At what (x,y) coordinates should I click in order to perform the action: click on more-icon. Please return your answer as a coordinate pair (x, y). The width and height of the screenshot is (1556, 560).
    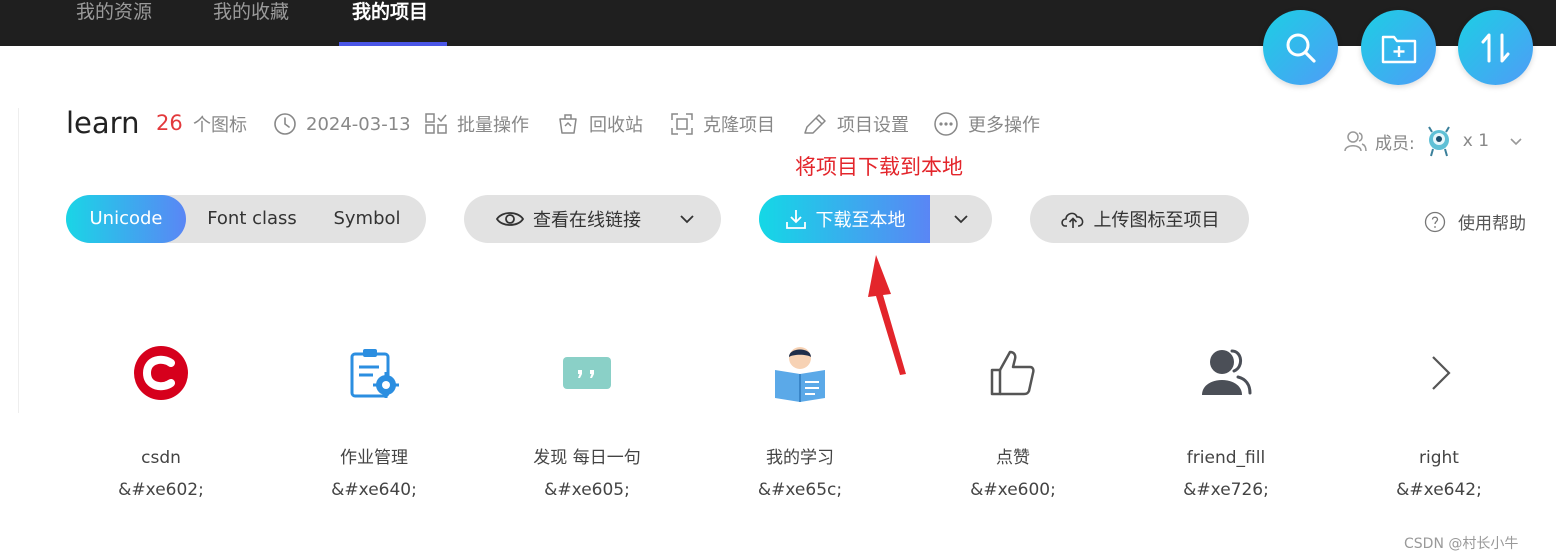
    Looking at the image, I should click on (946, 124).